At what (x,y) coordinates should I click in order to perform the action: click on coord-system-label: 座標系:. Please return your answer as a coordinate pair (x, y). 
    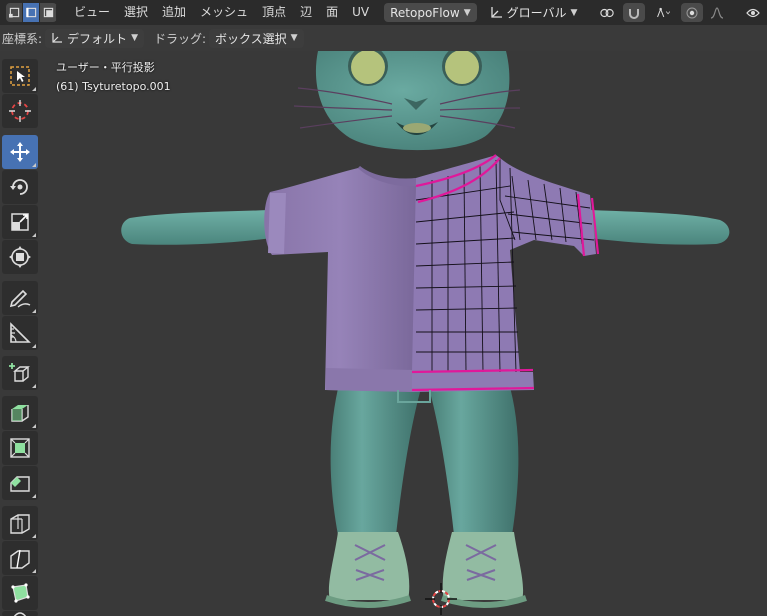
    Looking at the image, I should click on (22, 38).